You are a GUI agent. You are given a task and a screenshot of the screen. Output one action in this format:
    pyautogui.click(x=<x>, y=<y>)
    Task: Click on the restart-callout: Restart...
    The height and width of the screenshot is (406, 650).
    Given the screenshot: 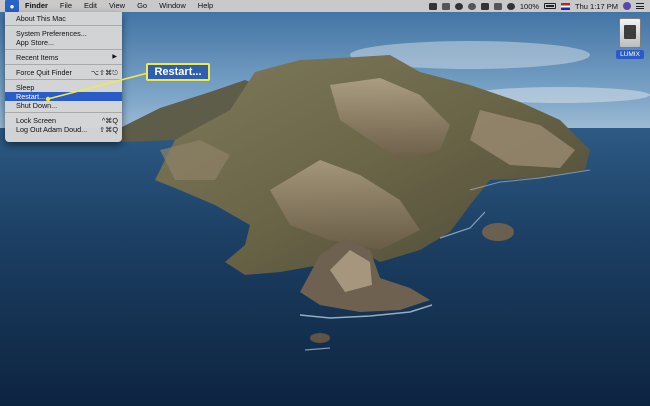 What is the action you would take?
    pyautogui.click(x=178, y=72)
    